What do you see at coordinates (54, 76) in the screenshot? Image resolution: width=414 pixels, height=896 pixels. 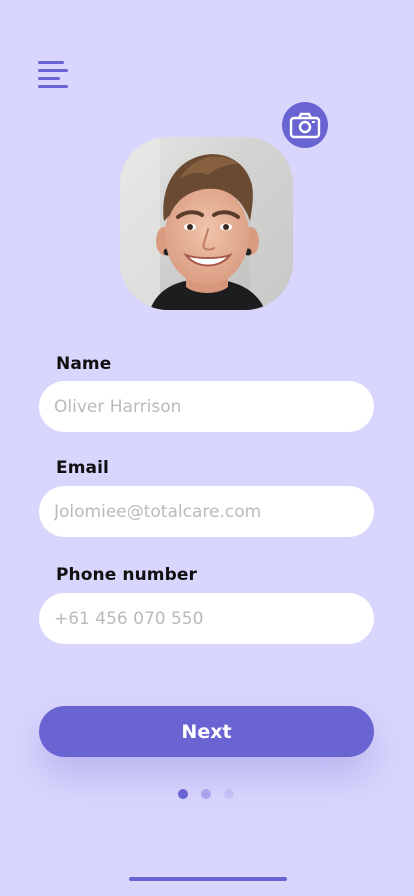 I see `hamburger-menu-icon` at bounding box center [54, 76].